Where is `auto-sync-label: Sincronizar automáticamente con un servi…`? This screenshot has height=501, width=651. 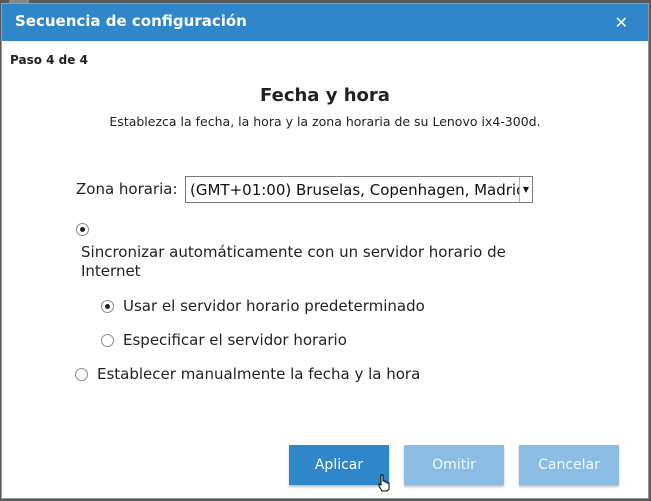
auto-sync-label: Sincronizar automáticamente con un servi… is located at coordinates (316, 262).